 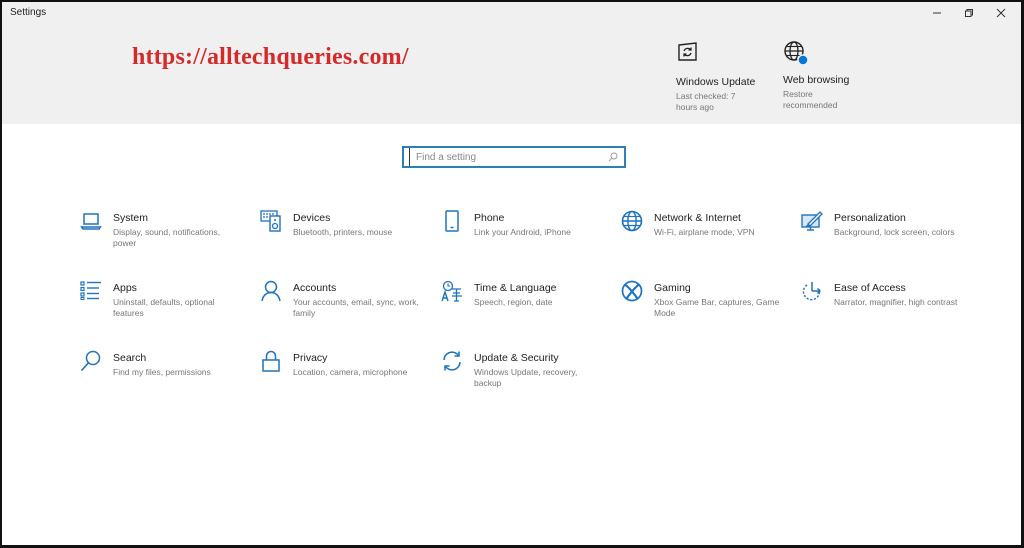 I want to click on category-name: Personalization, so click(x=870, y=218).